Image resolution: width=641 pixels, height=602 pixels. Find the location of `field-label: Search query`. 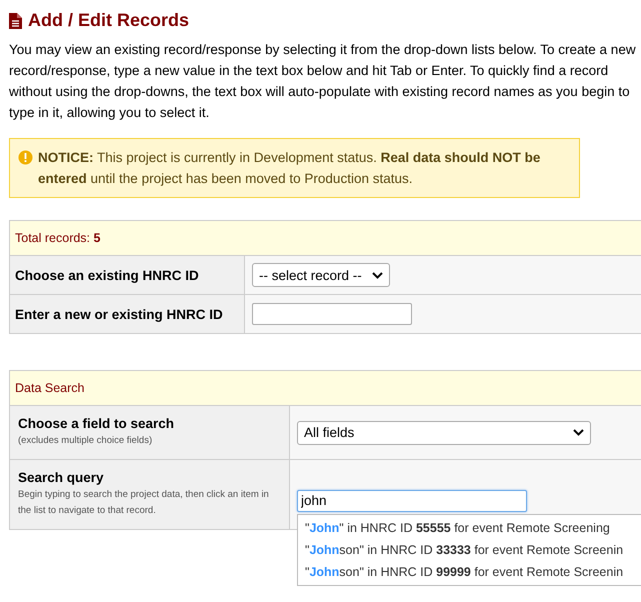

field-label: Search query is located at coordinates (61, 477).